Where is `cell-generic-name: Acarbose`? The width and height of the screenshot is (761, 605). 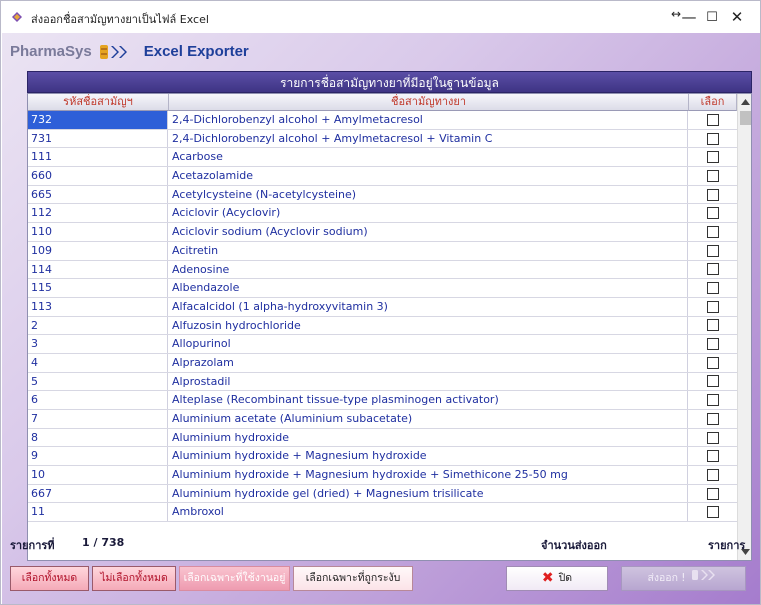
cell-generic-name: Acarbose is located at coordinates (428, 157).